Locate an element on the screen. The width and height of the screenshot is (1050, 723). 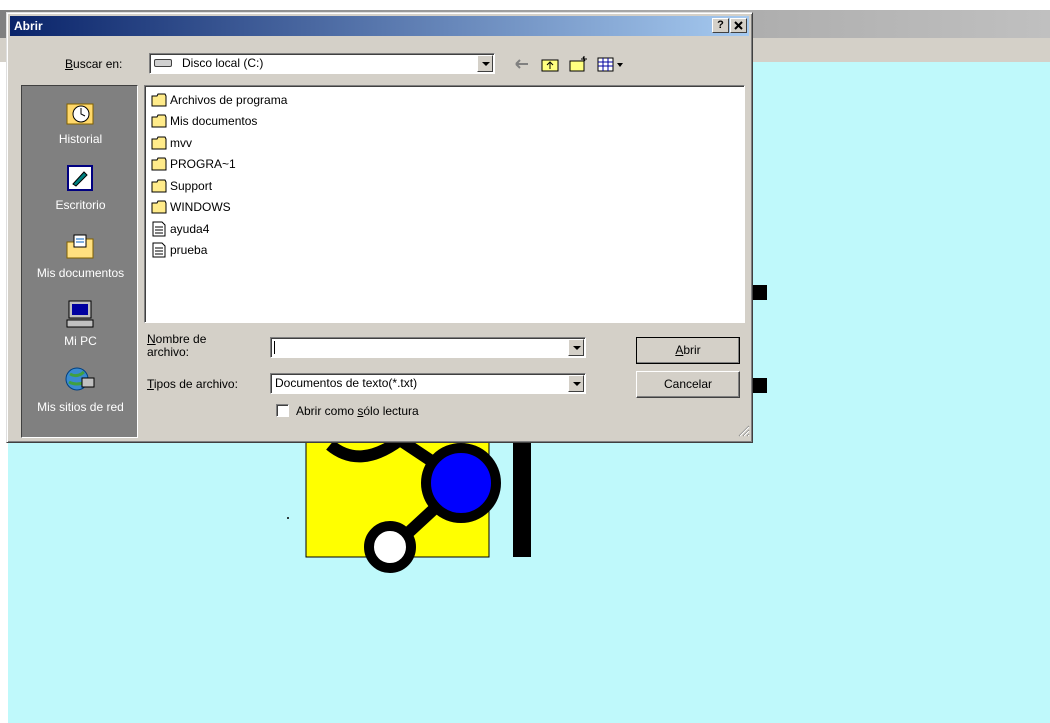
up-one-level-icon is located at coordinates (550, 64).